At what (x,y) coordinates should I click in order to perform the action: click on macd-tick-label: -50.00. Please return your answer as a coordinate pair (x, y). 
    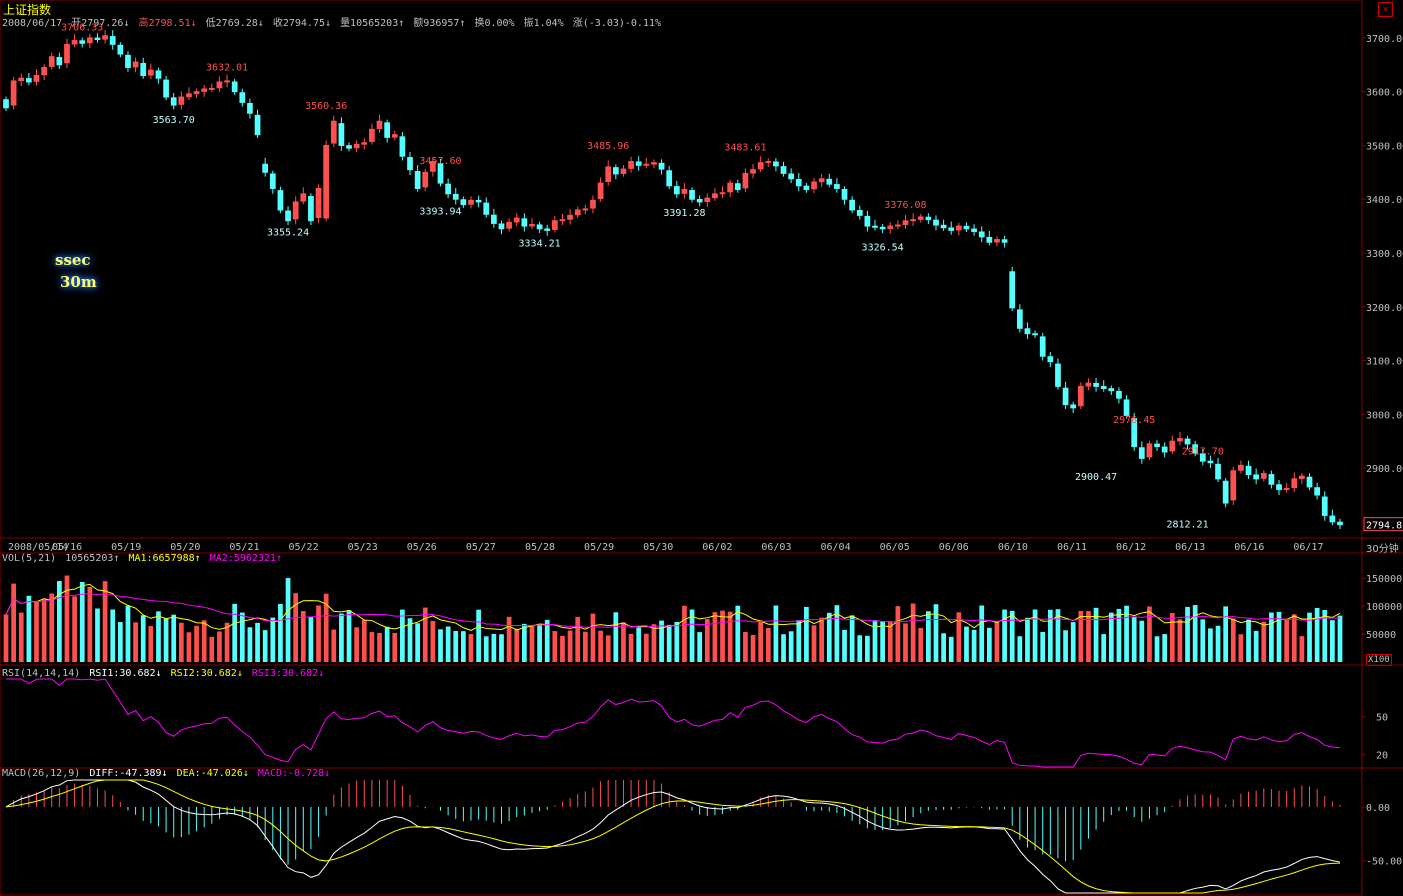
    Looking at the image, I should click on (1384, 862).